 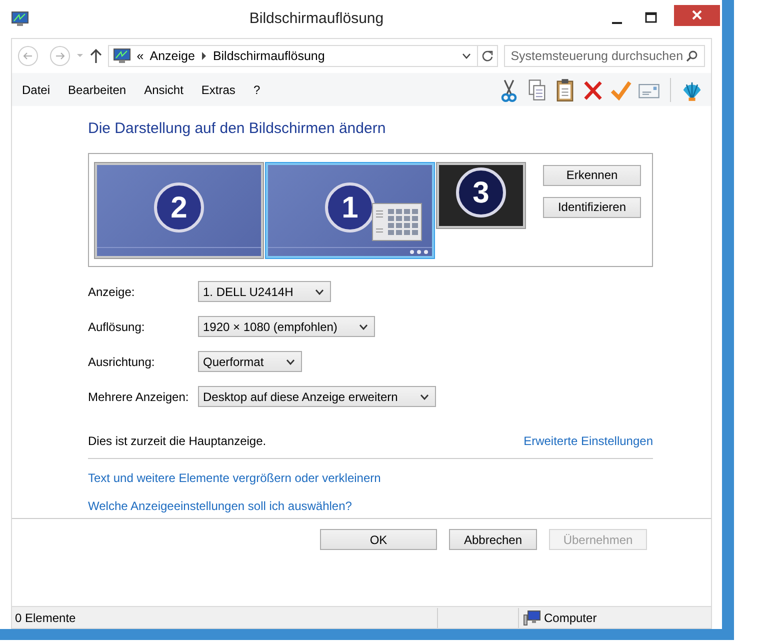 What do you see at coordinates (466, 56) in the screenshot?
I see `address-dropdown-icon` at bounding box center [466, 56].